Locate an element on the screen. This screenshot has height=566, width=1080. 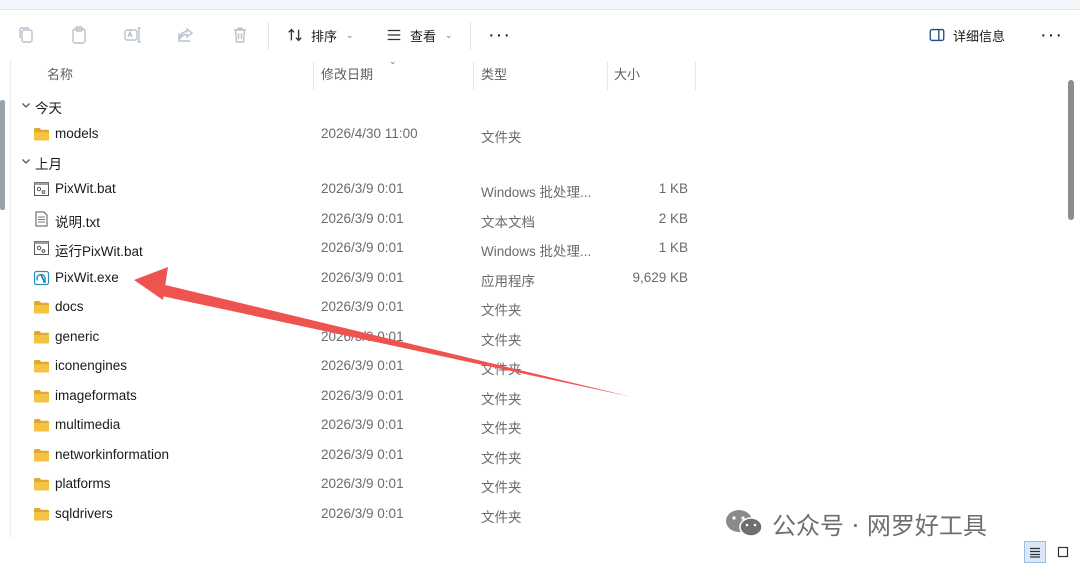
column-header-name: 名称 is located at coordinates (60, 75).